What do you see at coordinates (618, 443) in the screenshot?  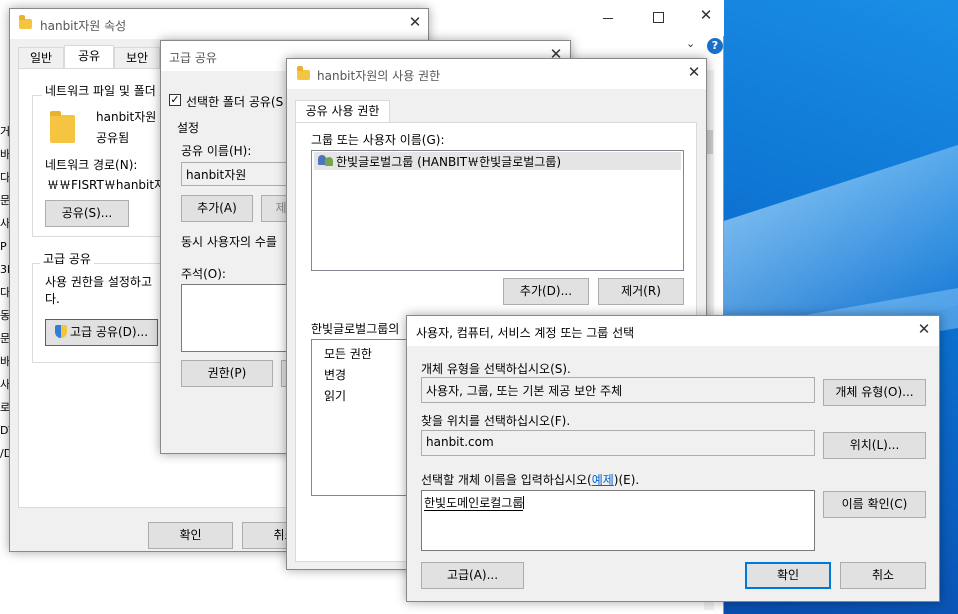 I see `location-field: hanbit.com` at bounding box center [618, 443].